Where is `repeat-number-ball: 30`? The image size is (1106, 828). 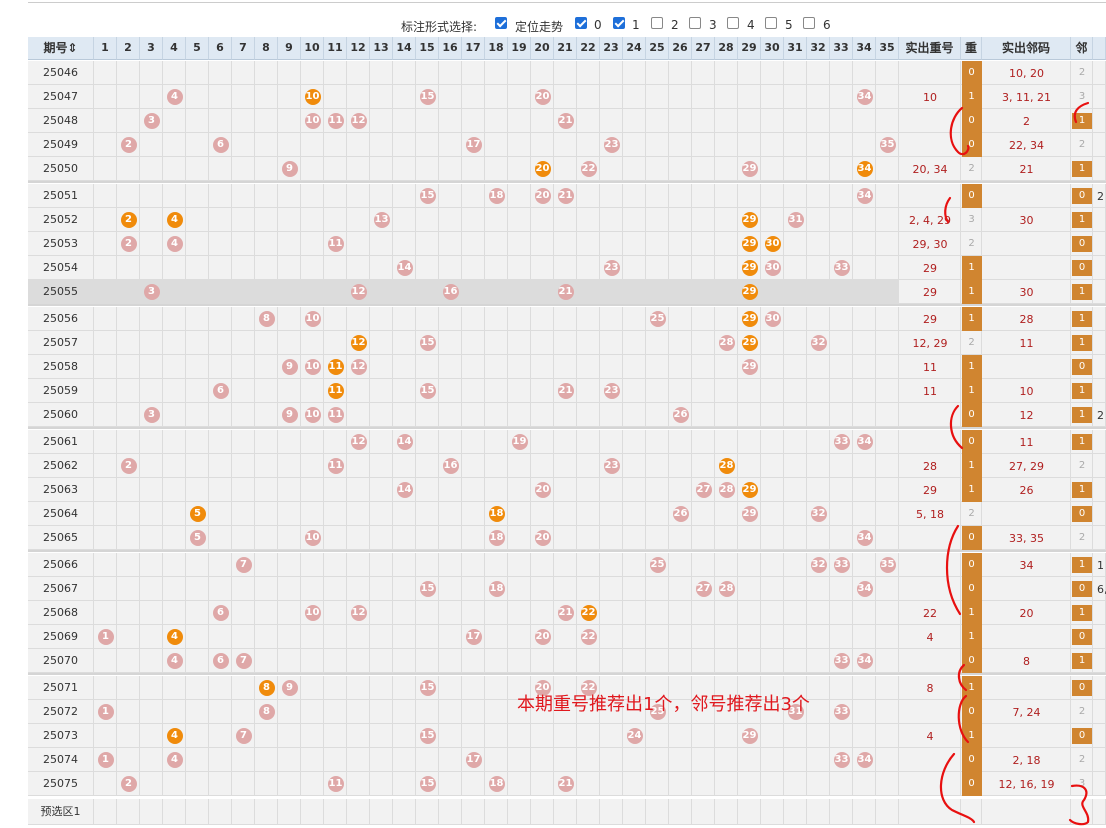 repeat-number-ball: 30 is located at coordinates (772, 244).